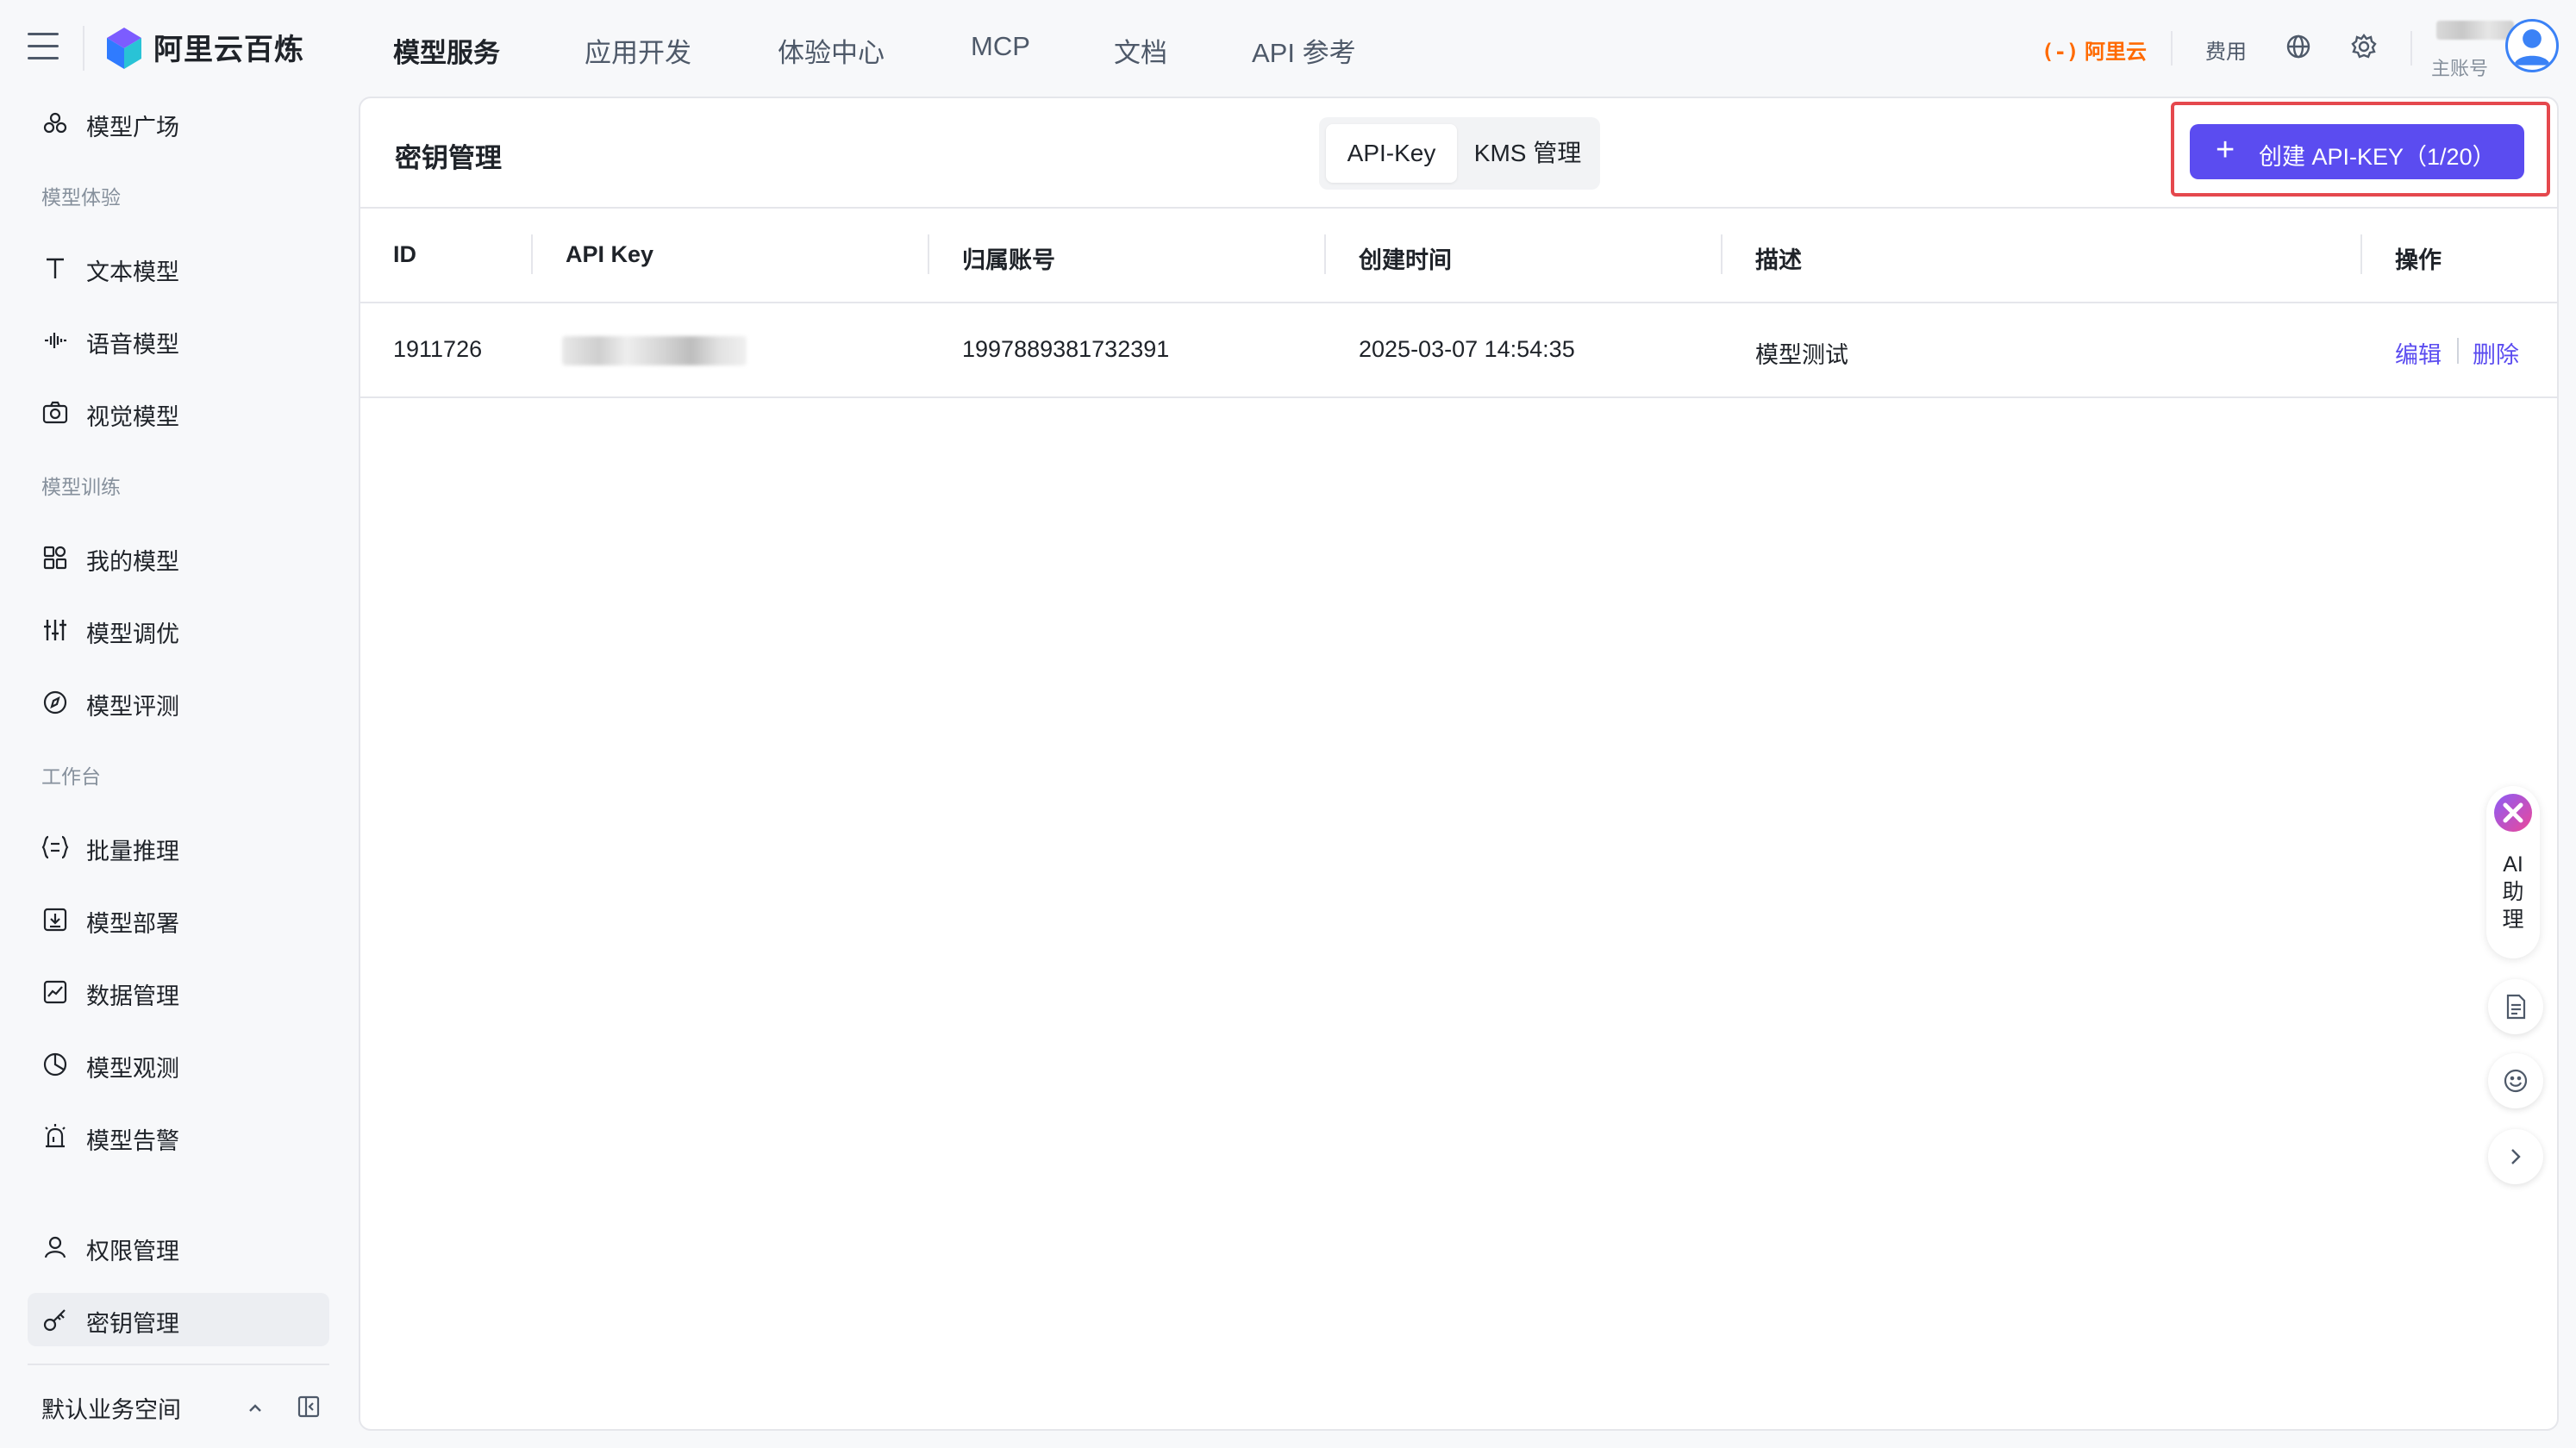 This screenshot has height=1448, width=2576. What do you see at coordinates (404, 254) in the screenshot?
I see `column-header-id: ID` at bounding box center [404, 254].